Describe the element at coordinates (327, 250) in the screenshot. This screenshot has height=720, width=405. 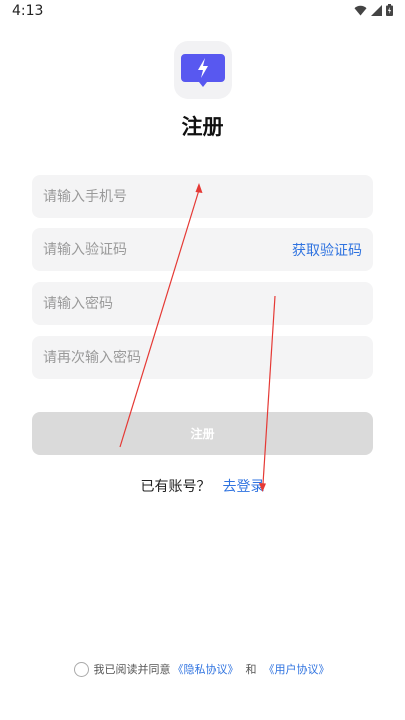
I see `get-code-button: 获取验证码` at that location.